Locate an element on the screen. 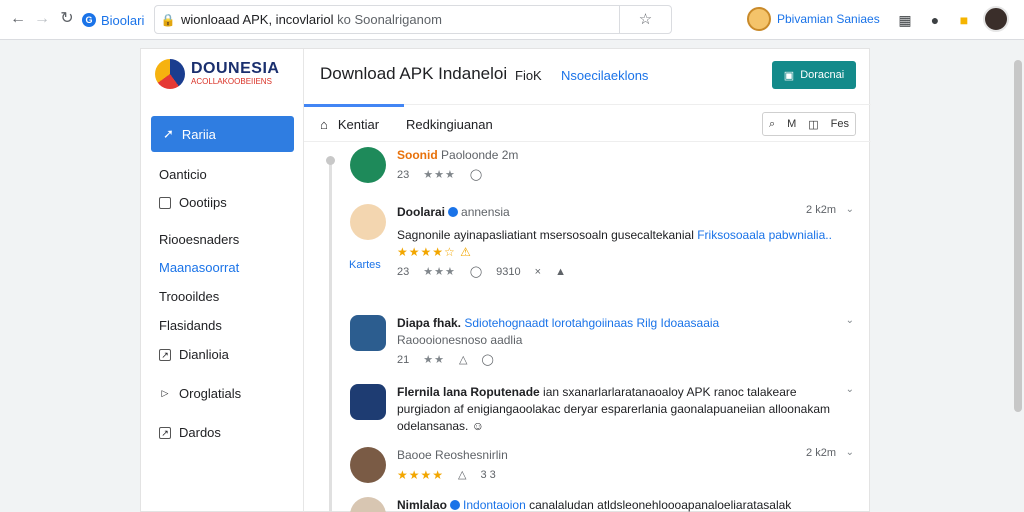 Image resolution: width=1024 pixels, height=512 pixels. post-author: Doolarai is located at coordinates (421, 212).